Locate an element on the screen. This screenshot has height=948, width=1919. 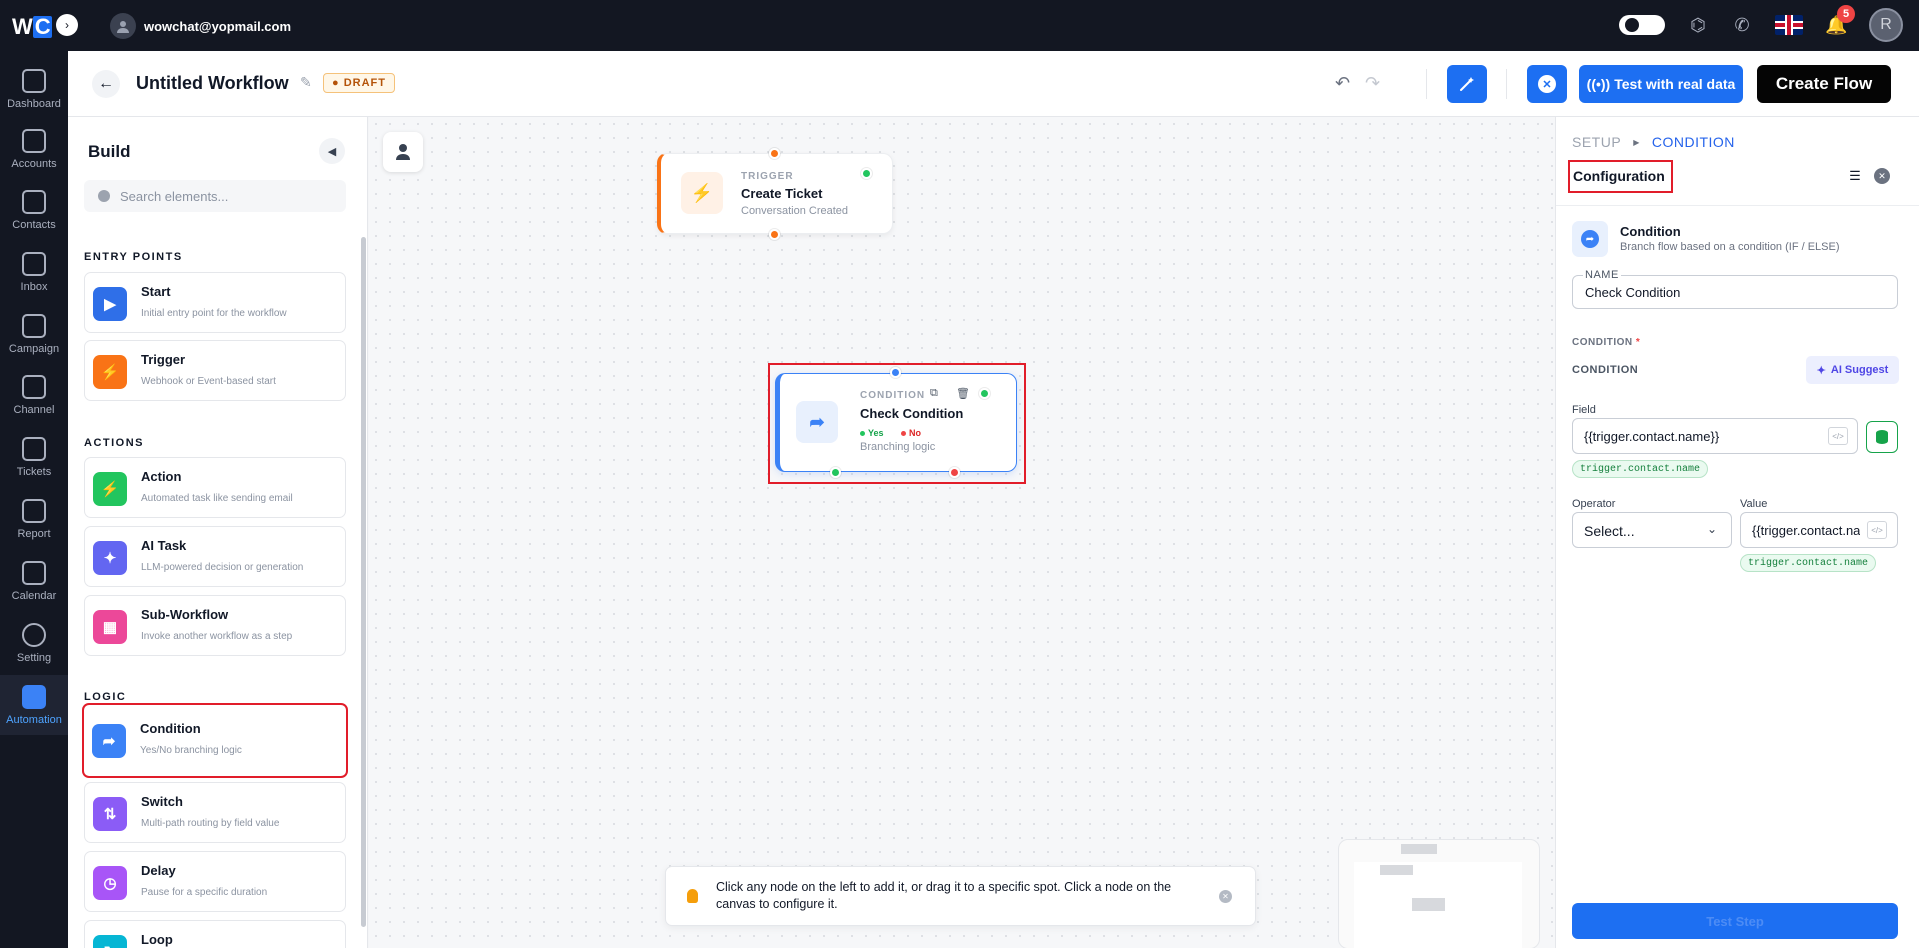
magic-wand-icon is located at coordinates (1467, 84).